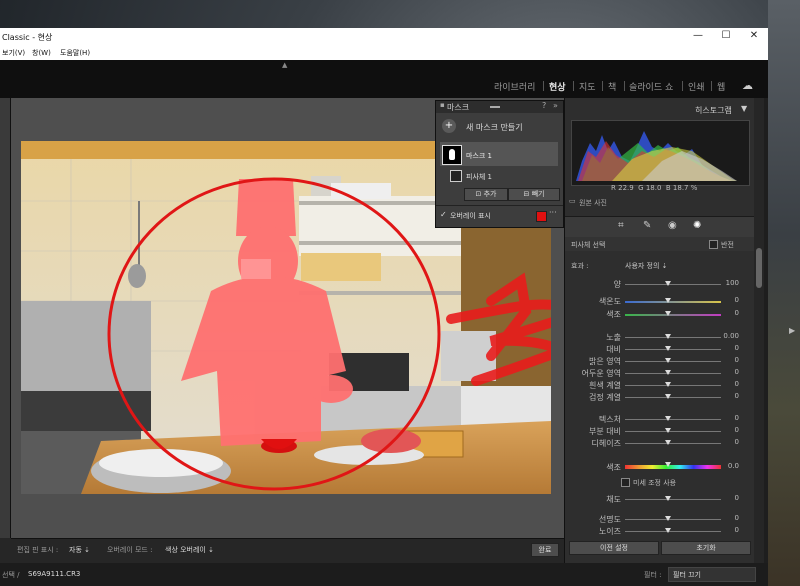 Image resolution: width=800 pixels, height=586 pixels. What do you see at coordinates (673, 419) in the screenshot?
I see `texture-slider` at bounding box center [673, 419].